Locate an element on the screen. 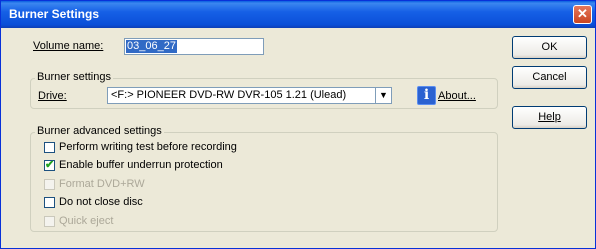  window-title: Burner Settings is located at coordinates (54, 14).